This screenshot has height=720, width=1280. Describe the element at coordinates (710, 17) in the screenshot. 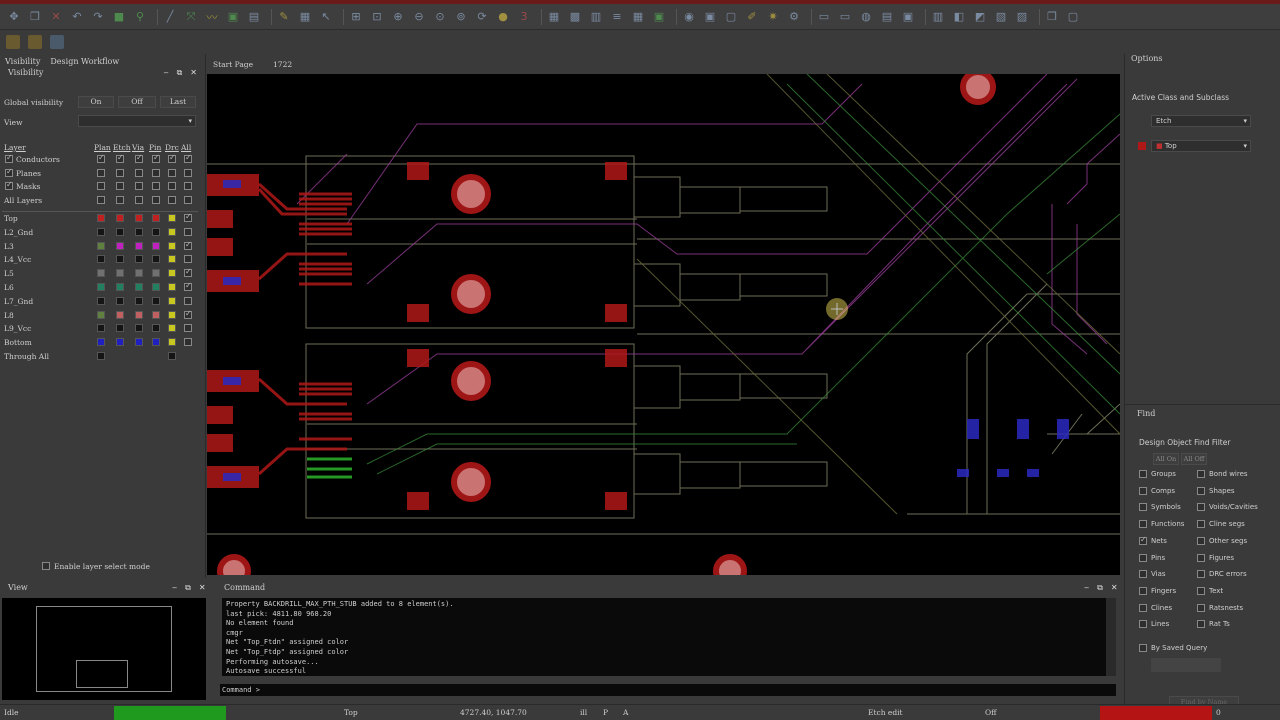

I see `measure-icon: ▣` at that location.